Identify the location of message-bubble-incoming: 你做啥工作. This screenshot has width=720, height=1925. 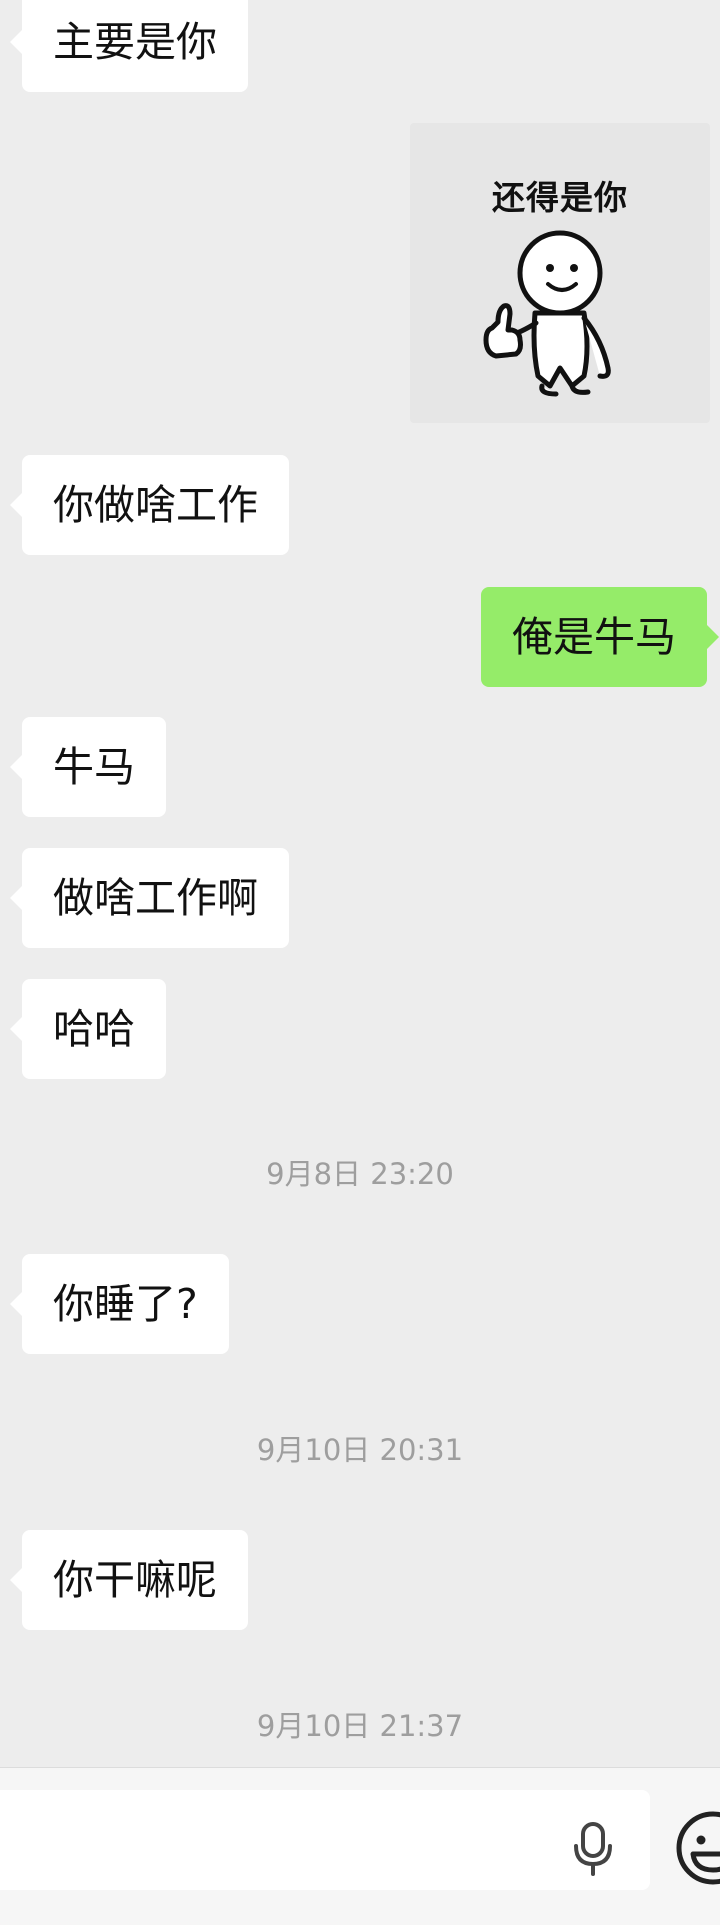
(149, 505).